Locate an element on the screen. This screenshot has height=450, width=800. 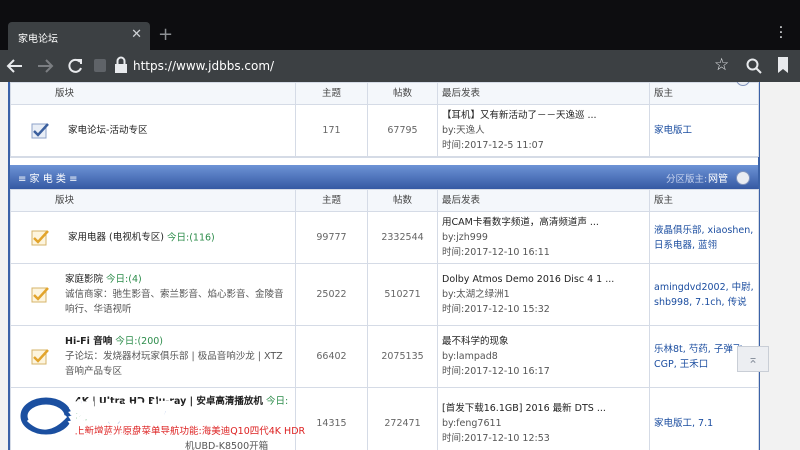
category-title: ≡ 家 电 类 ≡ is located at coordinates (47, 179).